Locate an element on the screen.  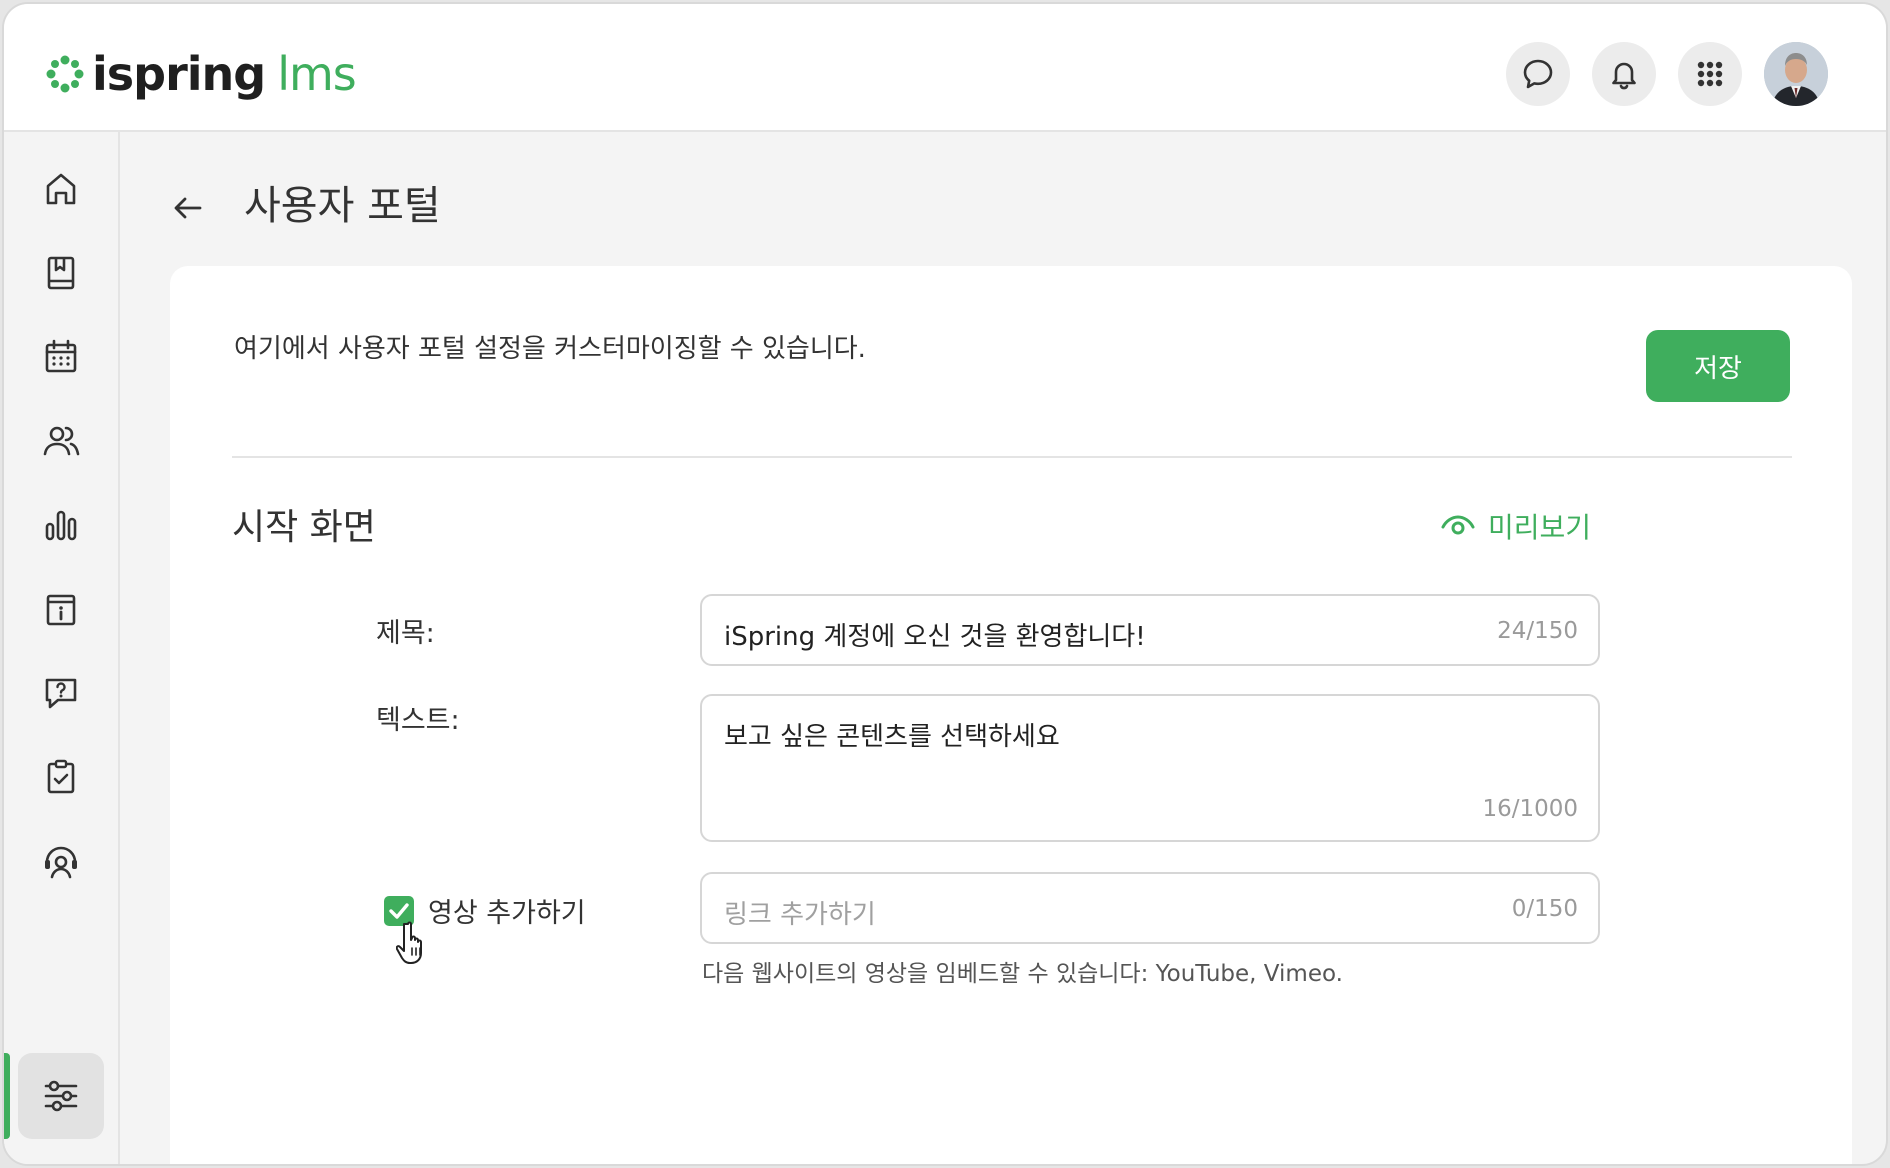
apps-button is located at coordinates (1710, 74).